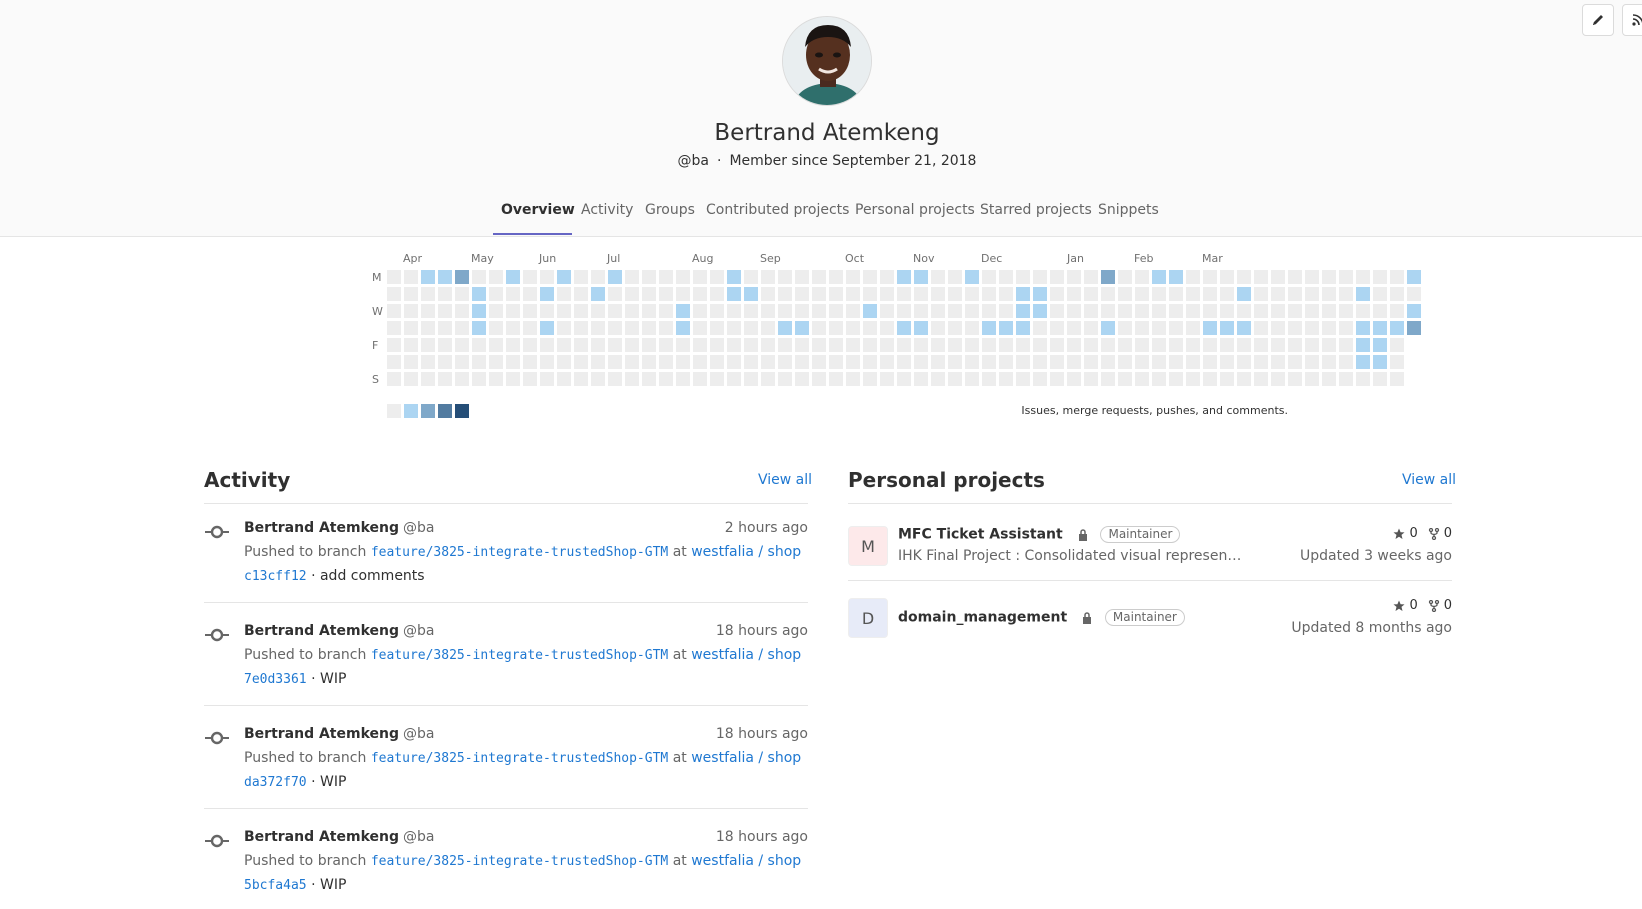  What do you see at coordinates (519, 552) in the screenshot?
I see `branch-link: feature/3825-integrate-trustedShop-GTM` at bounding box center [519, 552].